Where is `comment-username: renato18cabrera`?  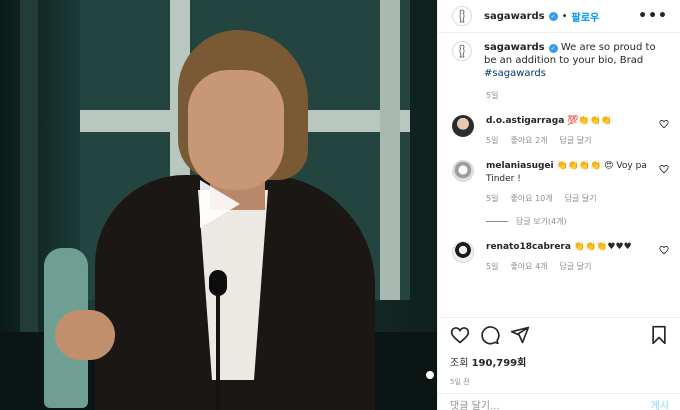
comment-username: renato18cabrera is located at coordinates (528, 247).